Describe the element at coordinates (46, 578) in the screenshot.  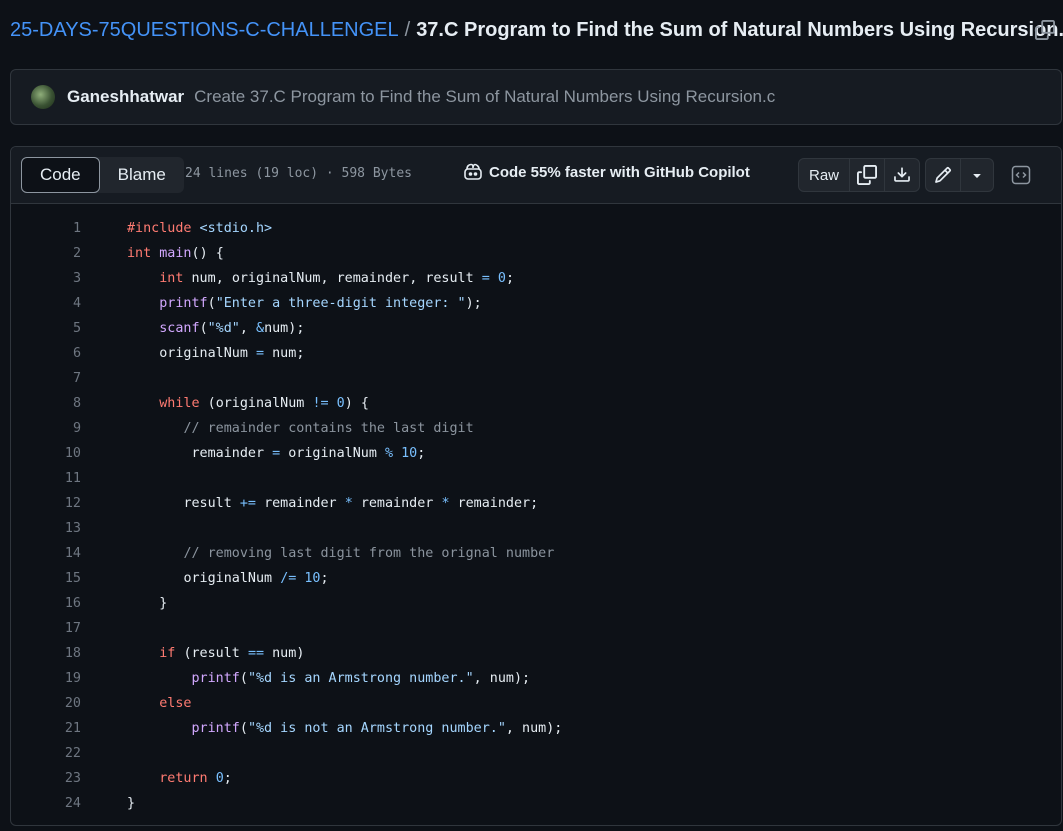
I see `line-number: 15` at that location.